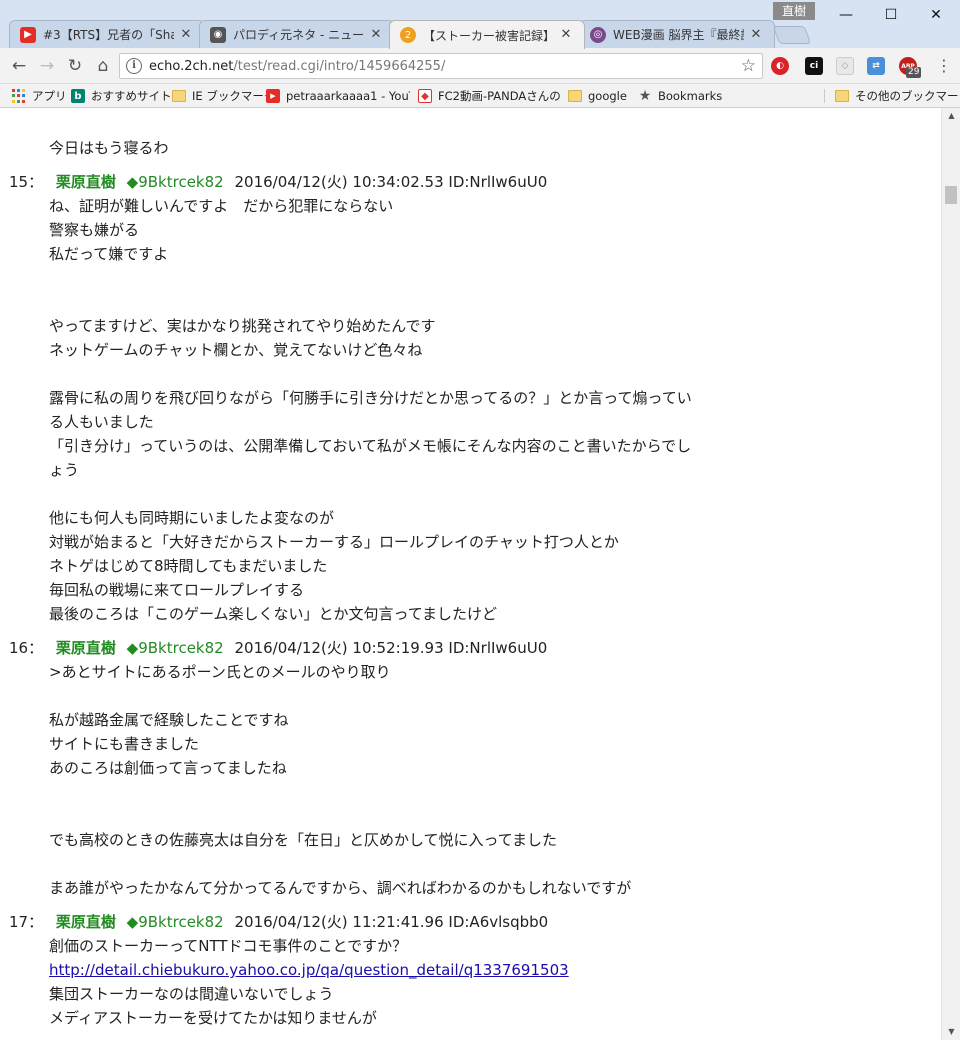 This screenshot has width=960, height=1040. I want to click on maximize-button: ☐, so click(891, 15).